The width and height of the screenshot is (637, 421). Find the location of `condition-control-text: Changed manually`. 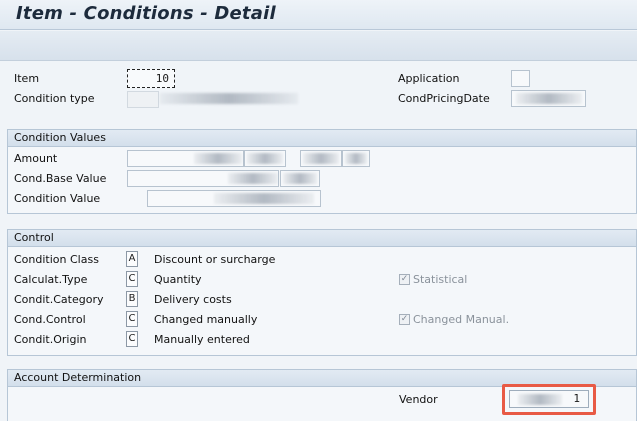

condition-control-text: Changed manually is located at coordinates (206, 319).